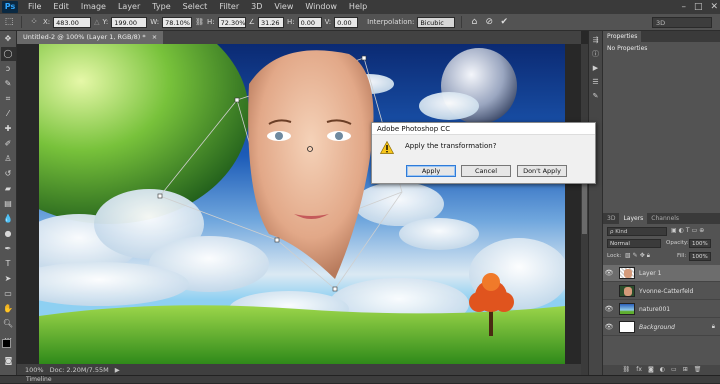 The width and height of the screenshot is (720, 384). I want to click on layer-row-nature001: 👁︎ nature001, so click(661, 309).